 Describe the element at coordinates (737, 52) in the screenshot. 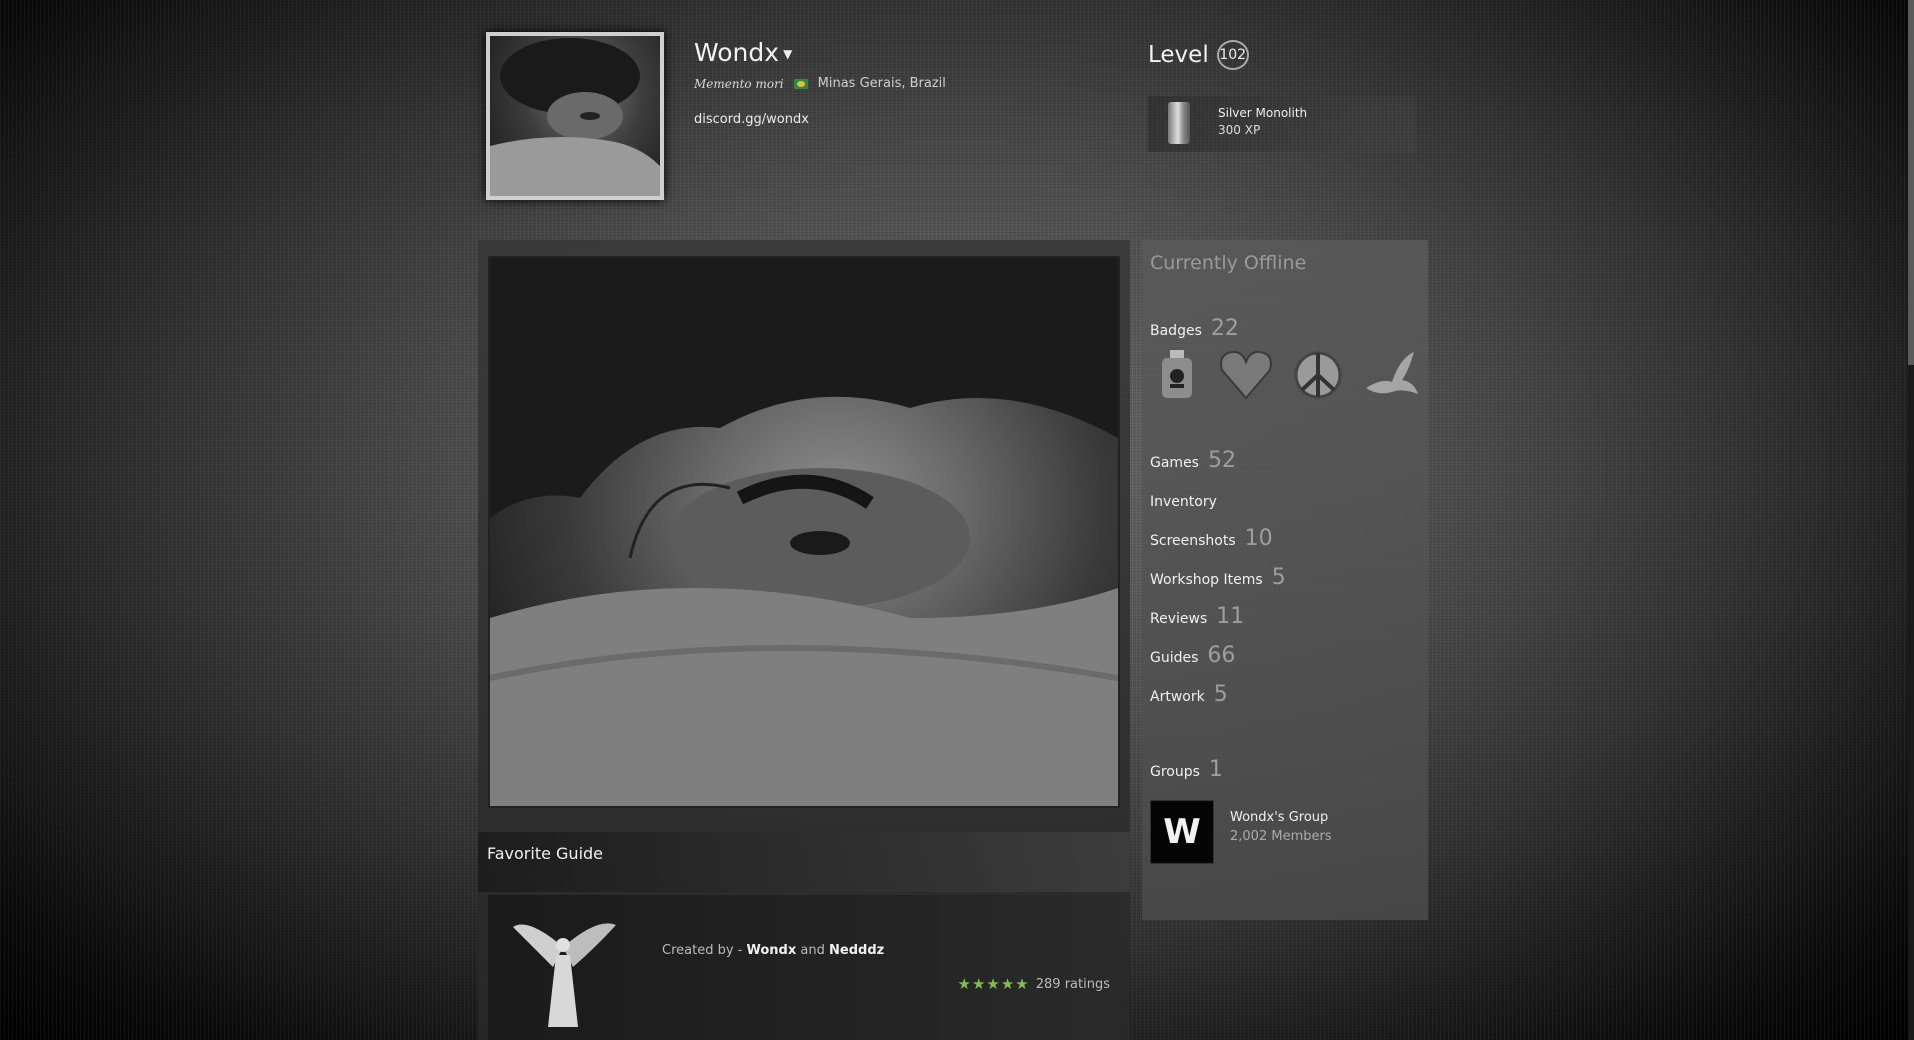

I see `persona-name-text: Wondx` at that location.